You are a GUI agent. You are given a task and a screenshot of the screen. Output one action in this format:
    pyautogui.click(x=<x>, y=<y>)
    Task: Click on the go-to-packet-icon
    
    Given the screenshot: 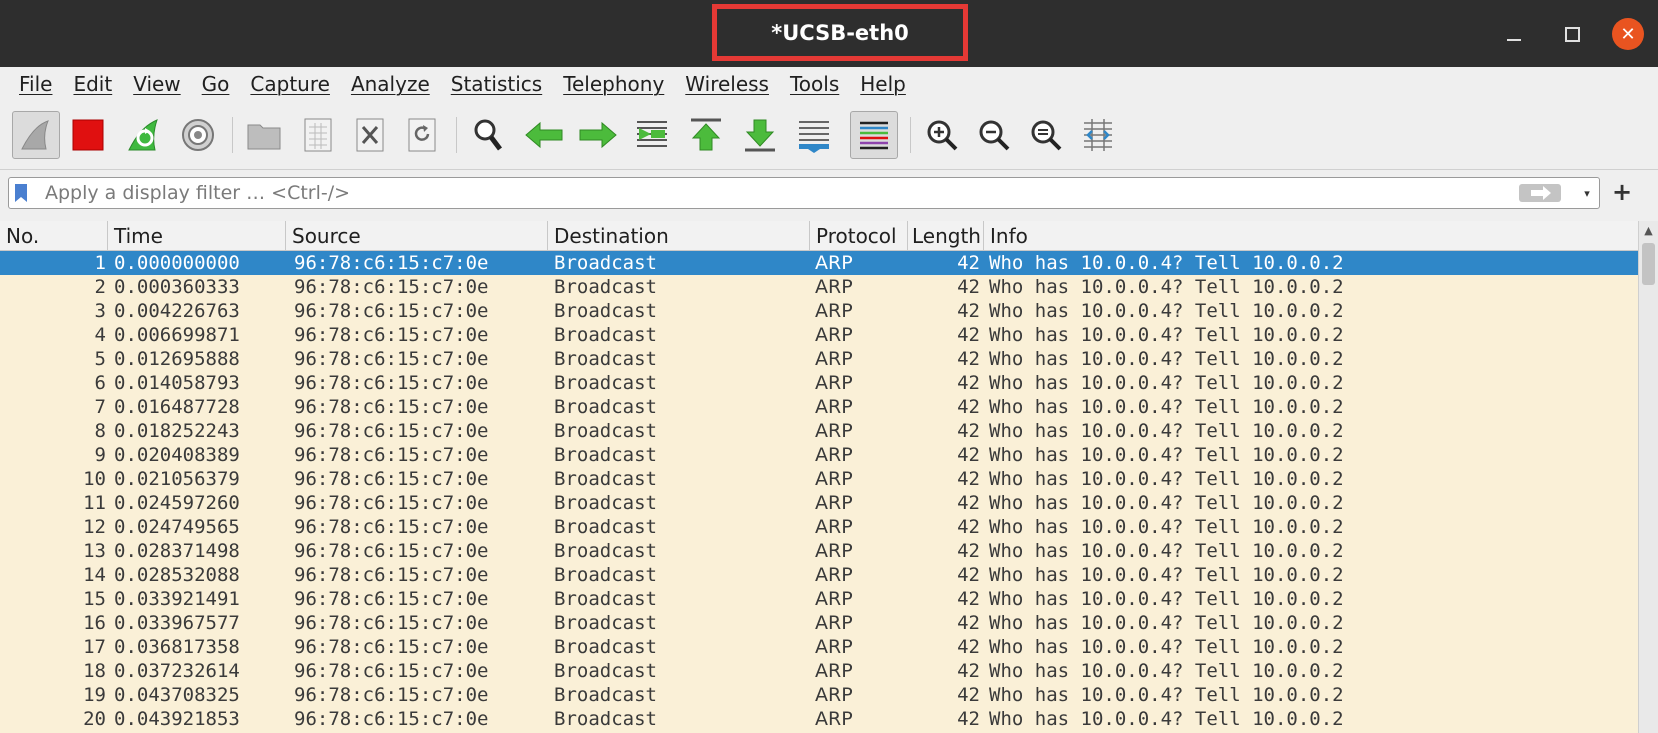 What is the action you would take?
    pyautogui.click(x=652, y=135)
    